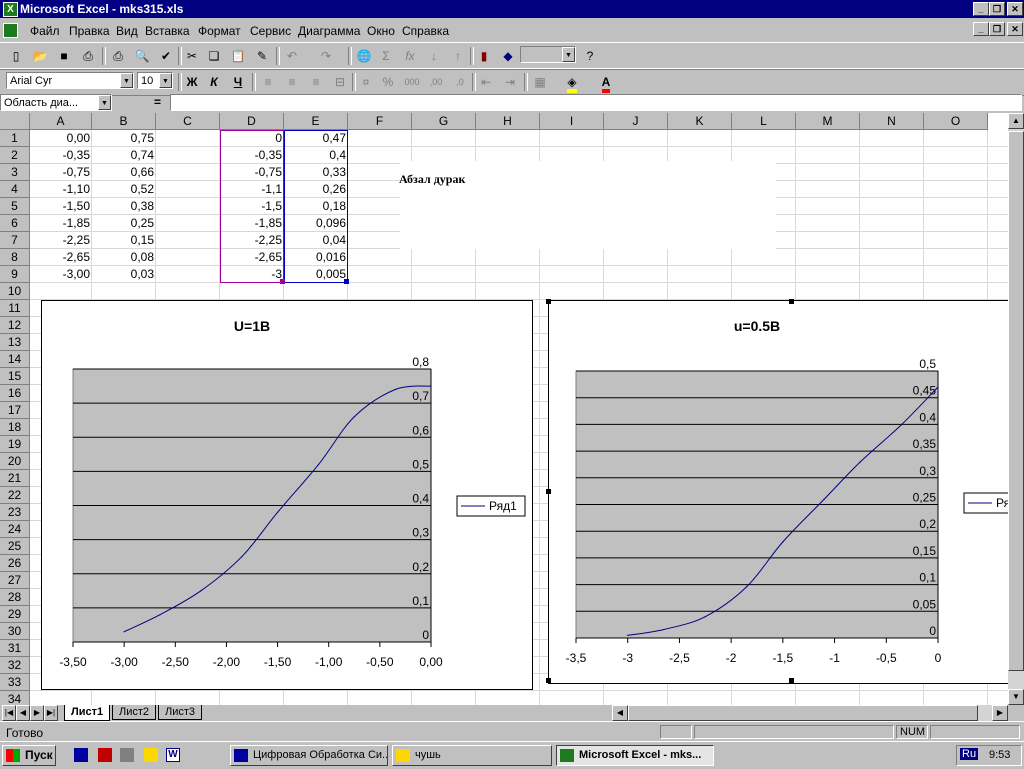 This screenshot has height=769, width=1024. Describe the element at coordinates (124, 274) in the screenshot. I see `cell-b9: 0,03` at that location.